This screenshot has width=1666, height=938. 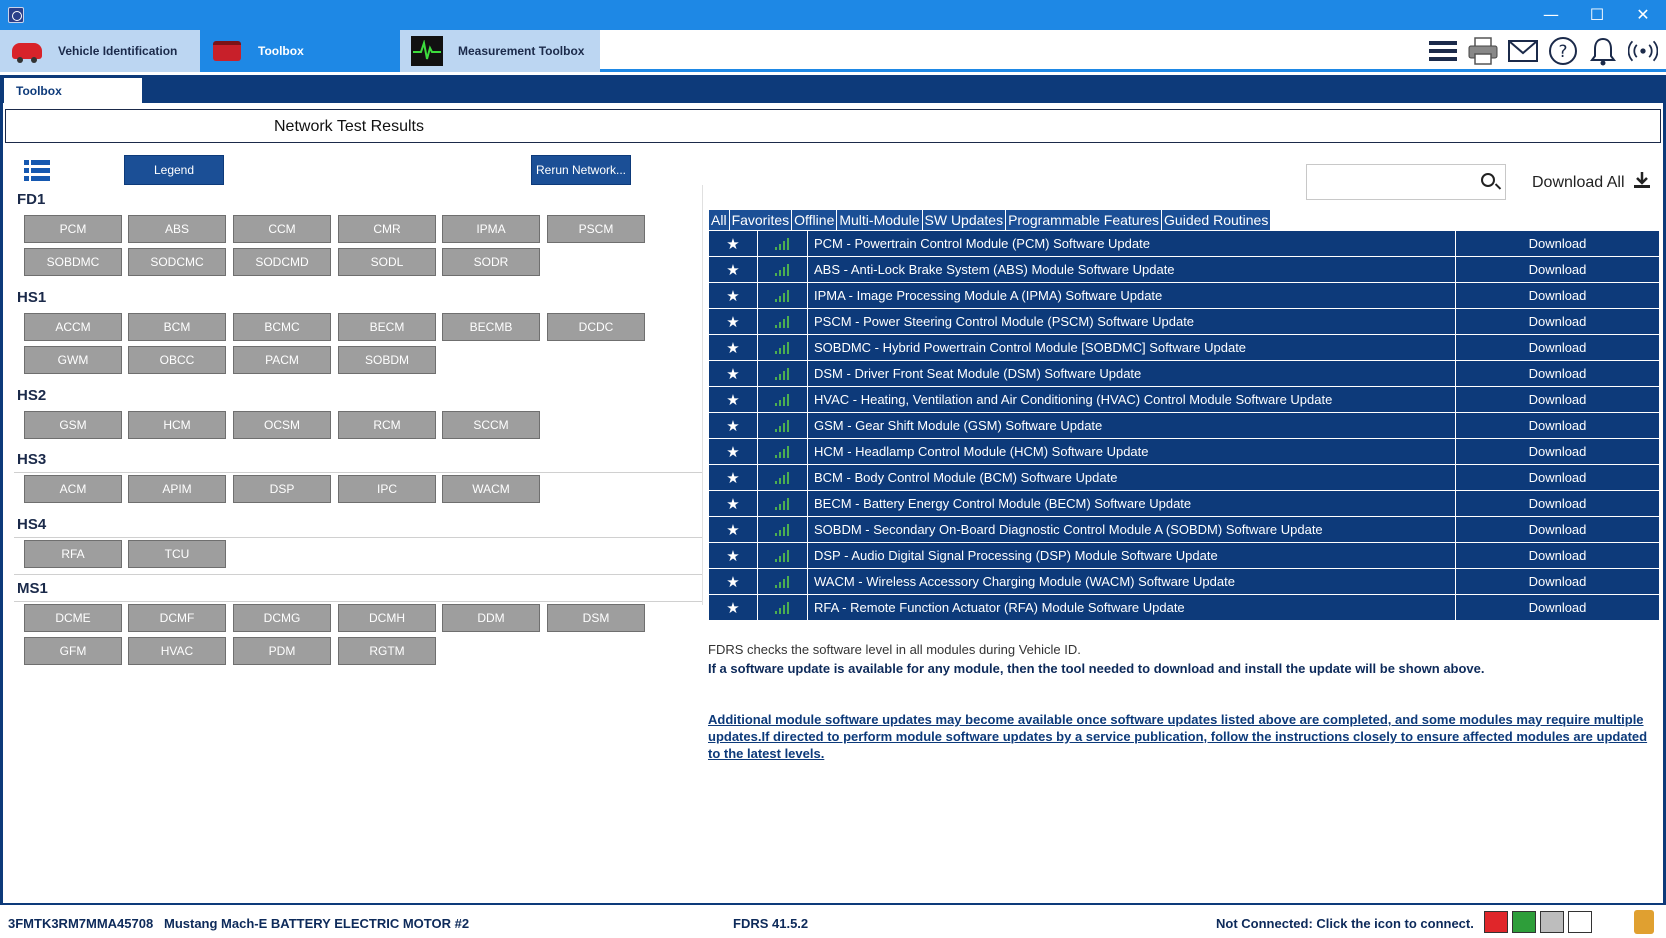 I want to click on module-sodl: SODL, so click(x=387, y=262).